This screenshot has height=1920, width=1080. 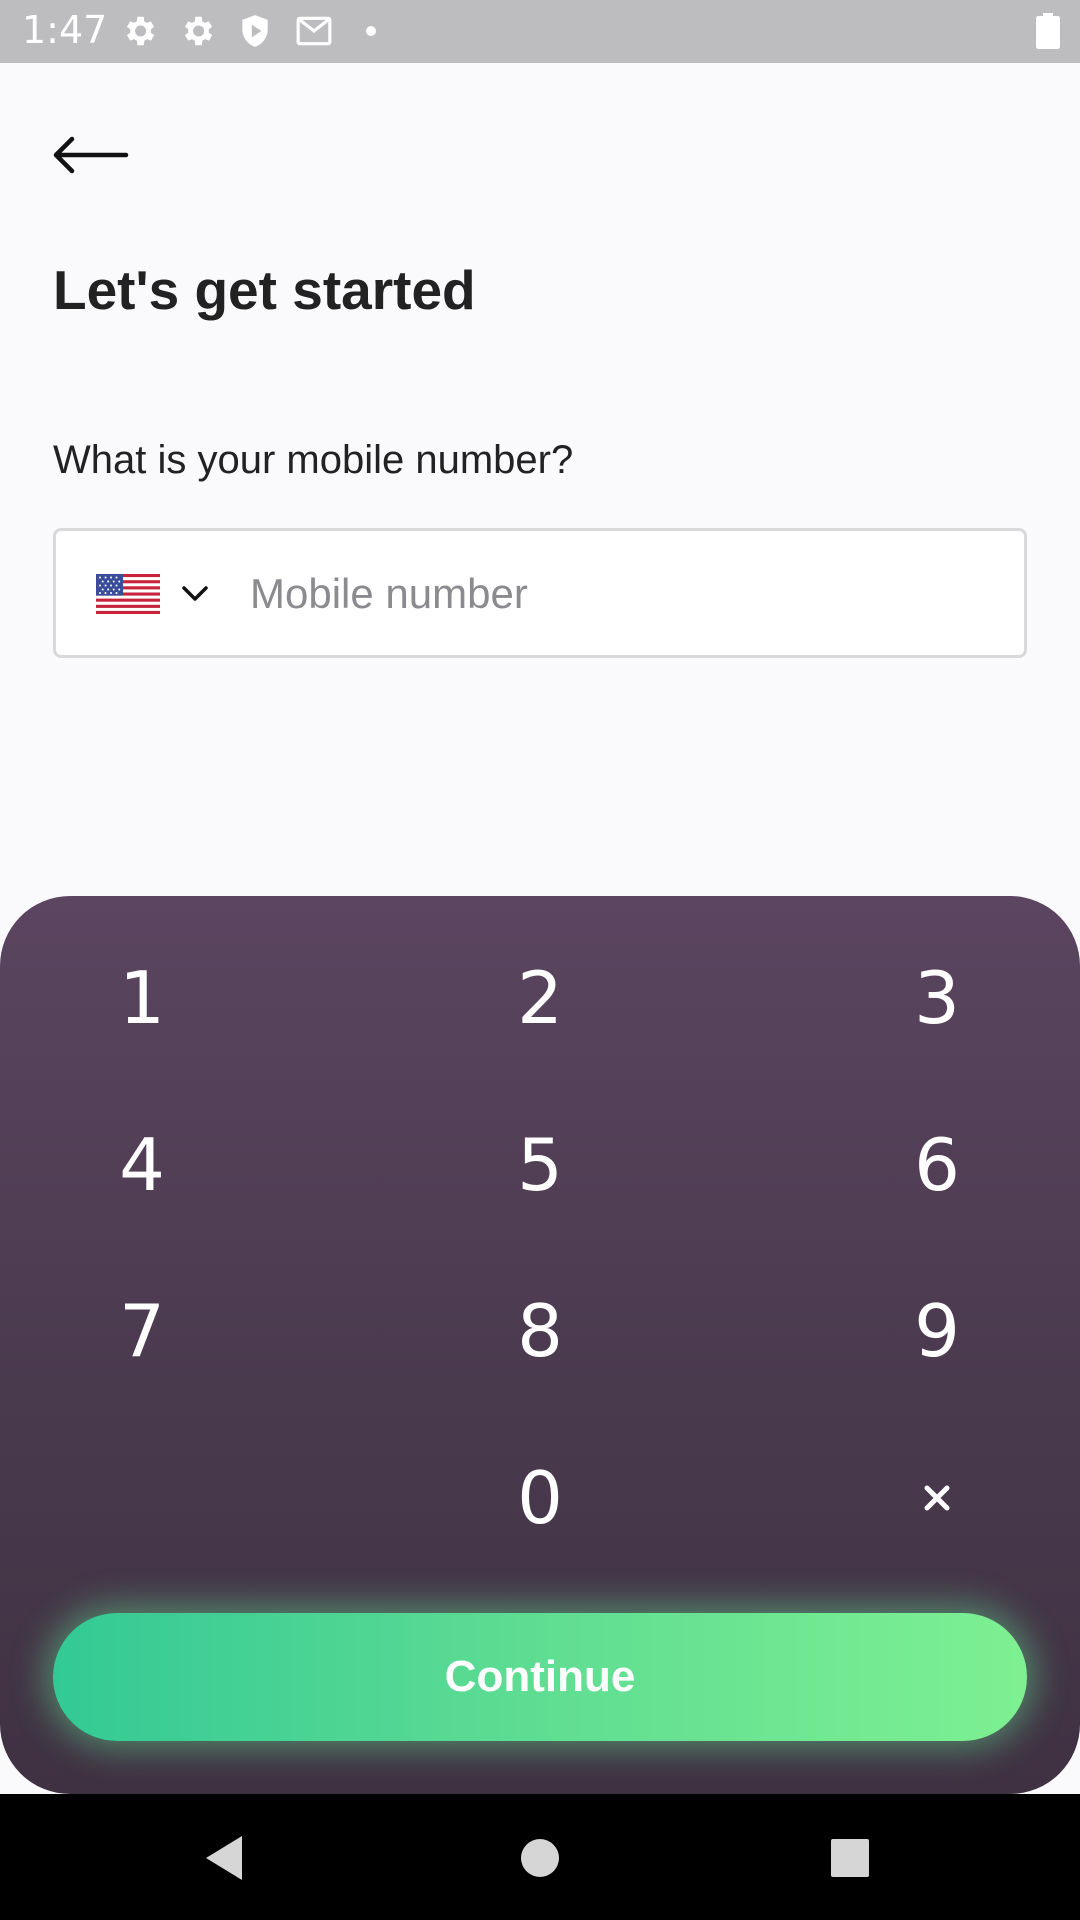 I want to click on key-7: 7, so click(x=142, y=1331).